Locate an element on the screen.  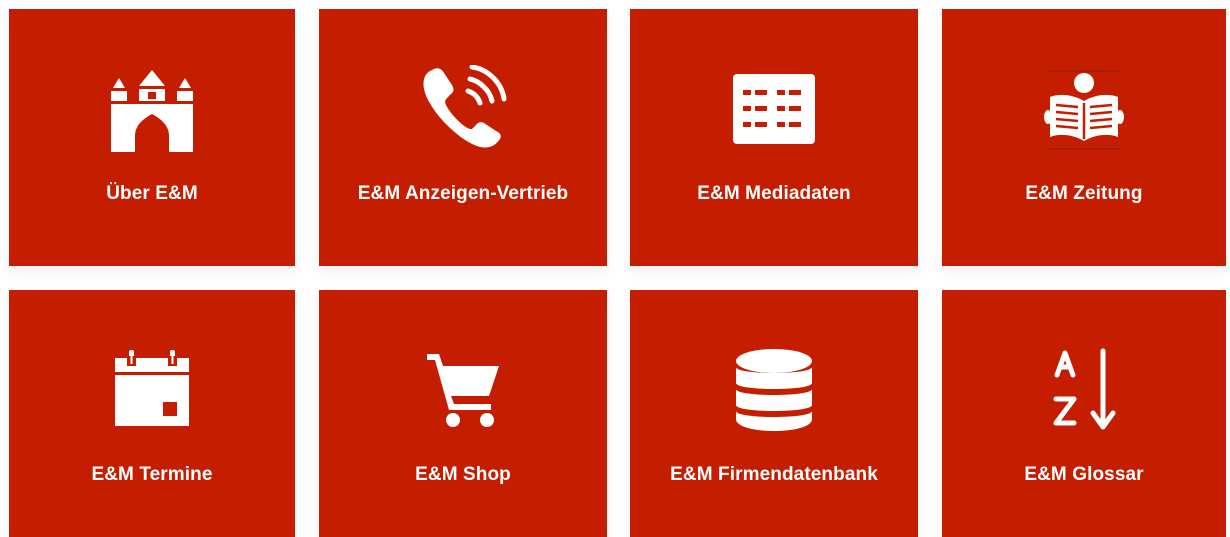
tile-label: E&M Zeitung is located at coordinates (1084, 193).